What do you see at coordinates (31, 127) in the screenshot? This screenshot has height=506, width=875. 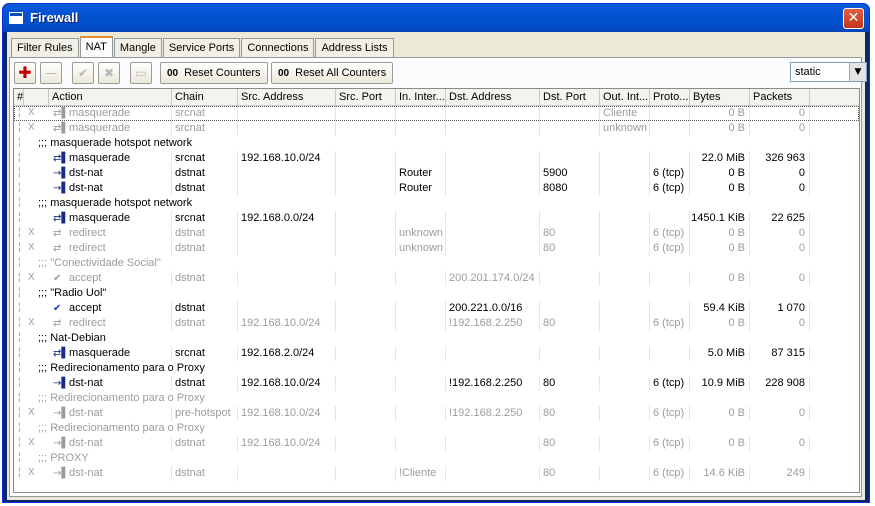 I see `disabled-flag: X` at bounding box center [31, 127].